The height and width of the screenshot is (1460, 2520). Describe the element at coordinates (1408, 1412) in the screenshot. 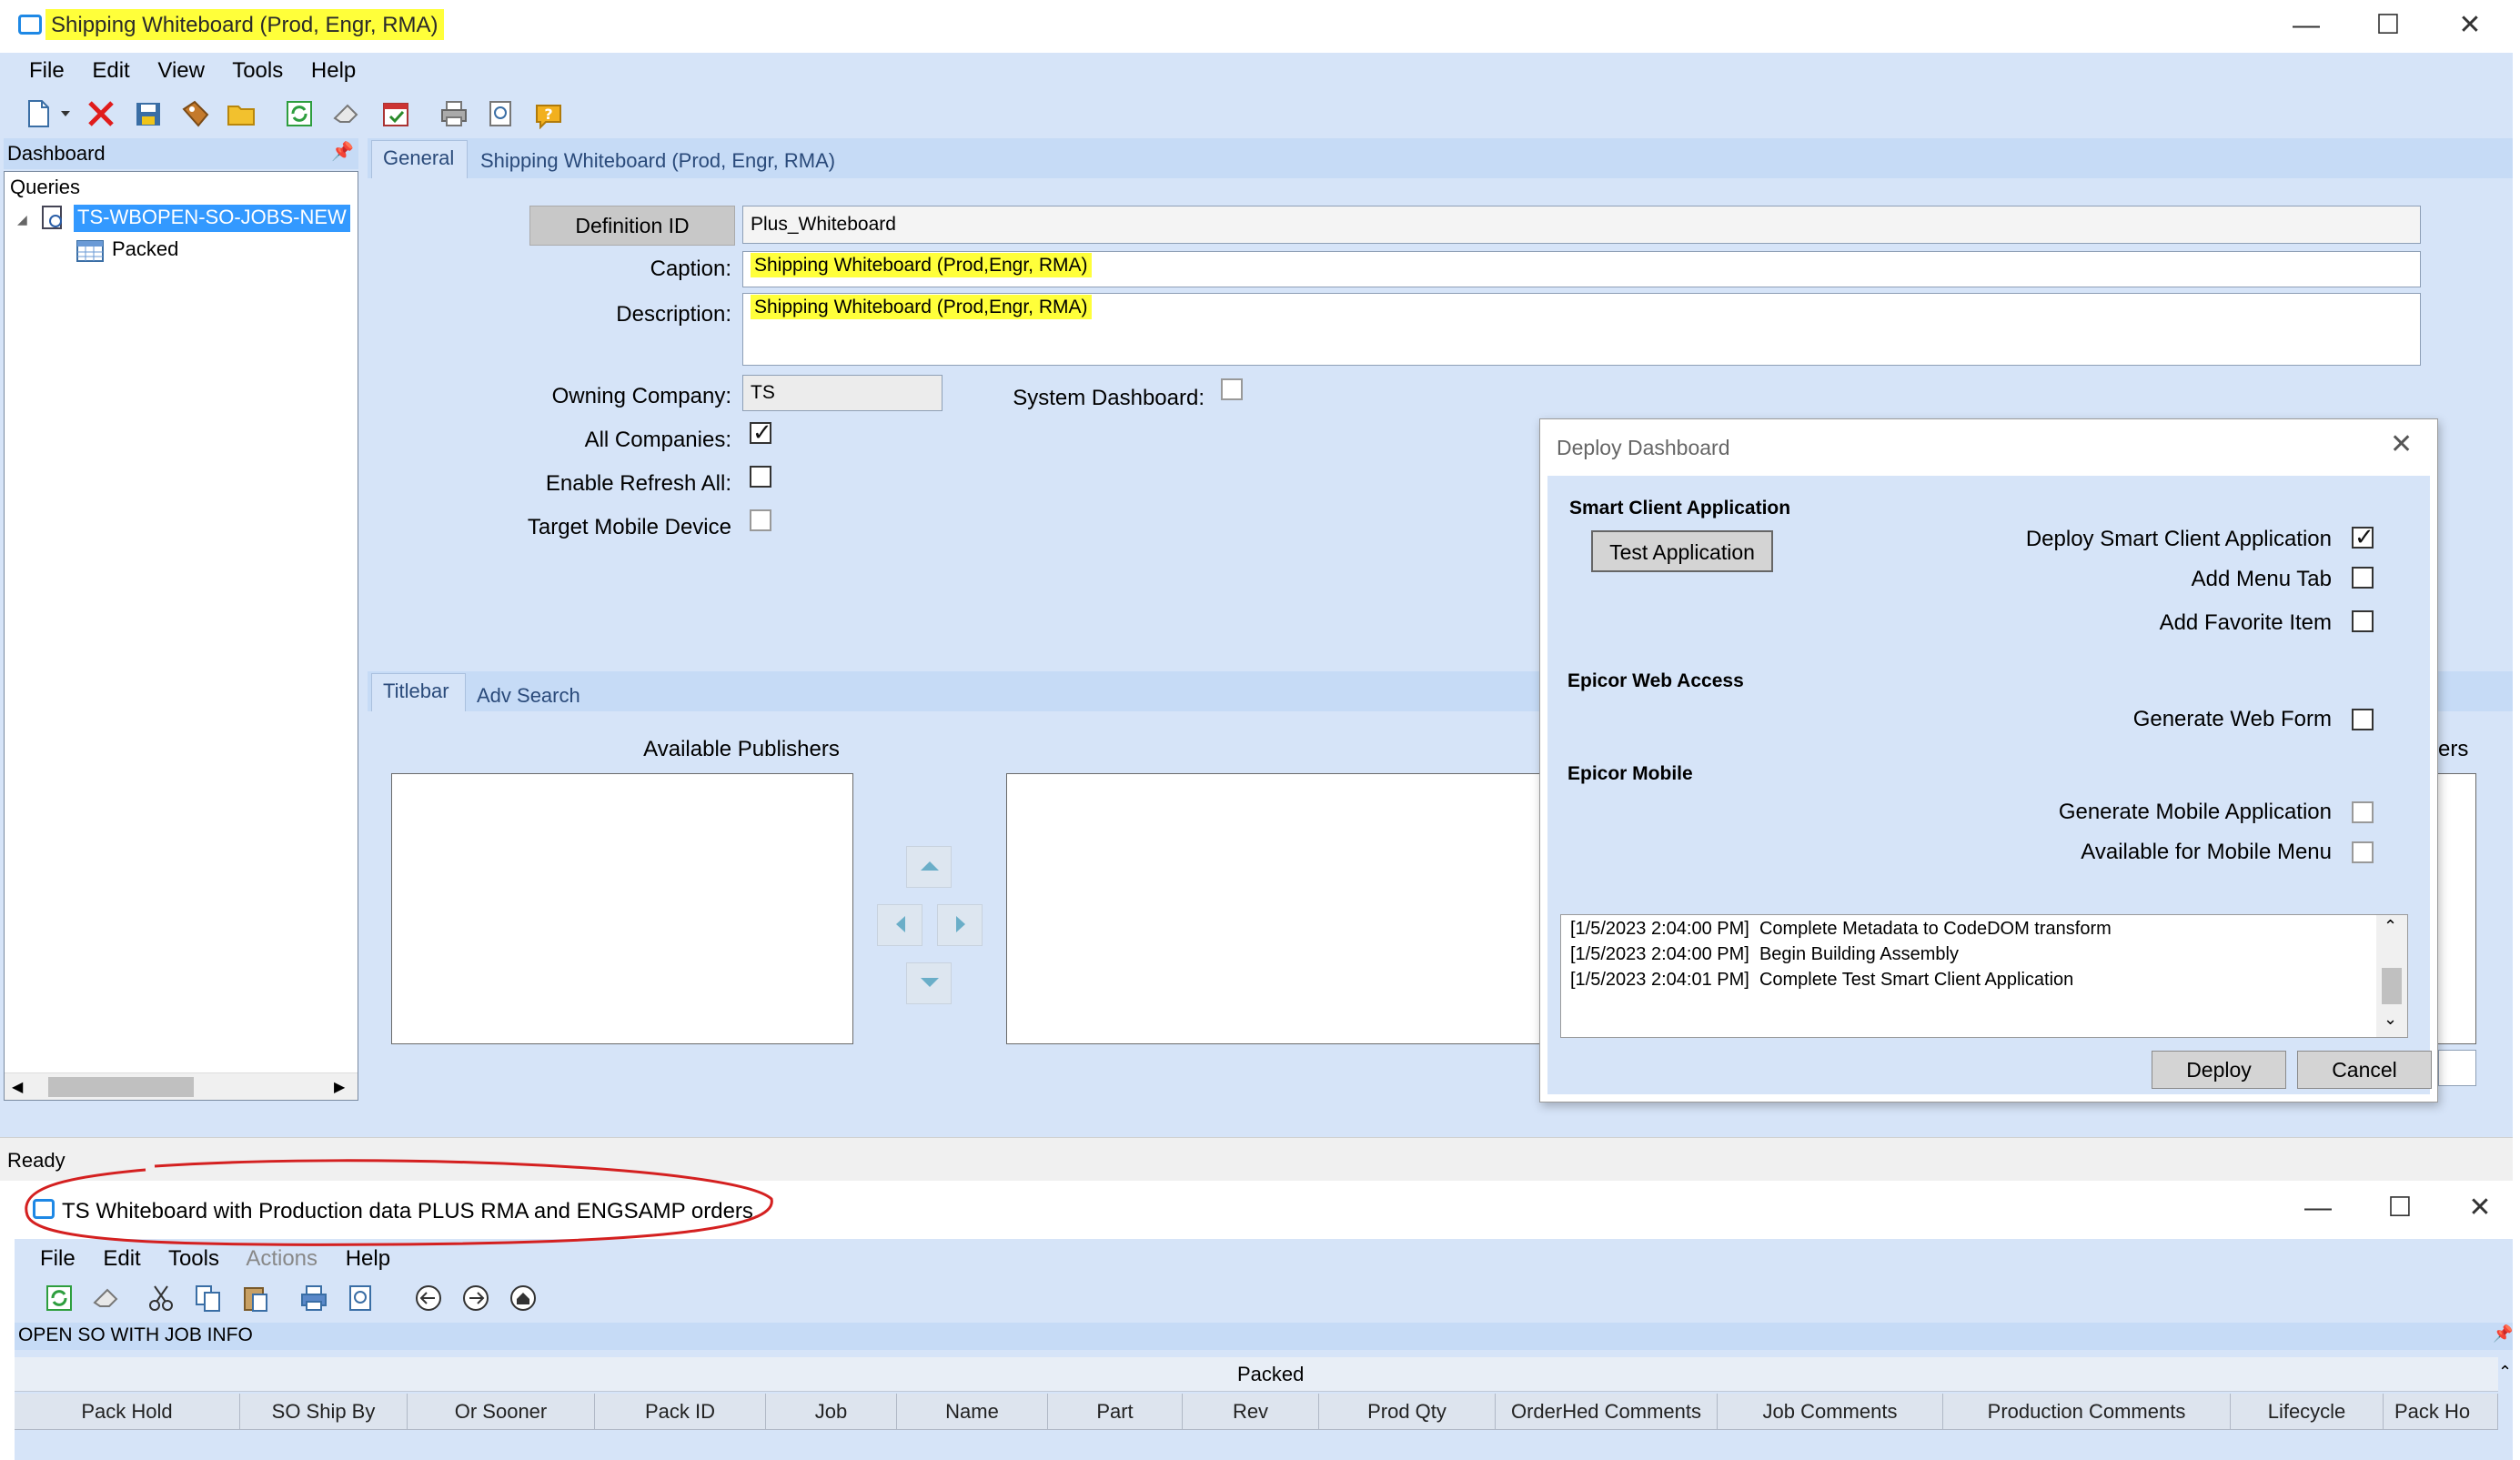

I see `column-prod-qty: Prod Qty` at that location.